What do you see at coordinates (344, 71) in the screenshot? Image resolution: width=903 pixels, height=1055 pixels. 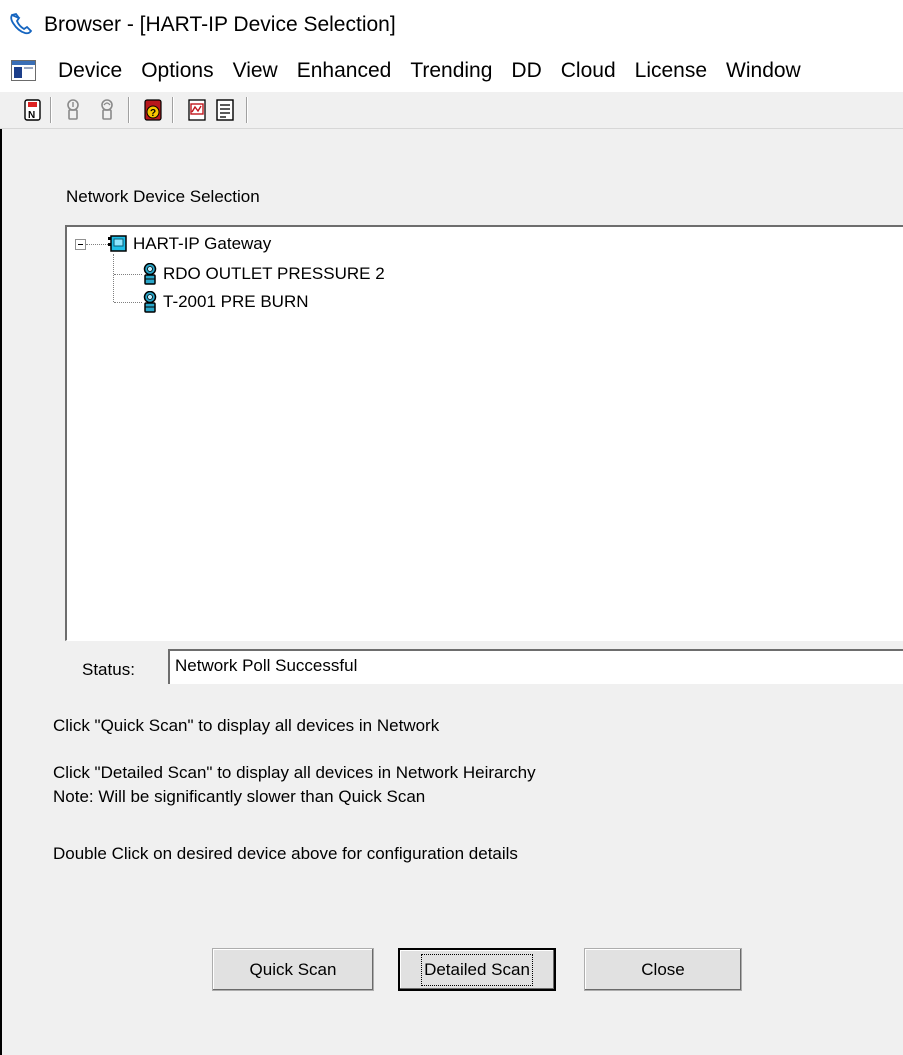 I see `menu-enhanced: Enhanced` at bounding box center [344, 71].